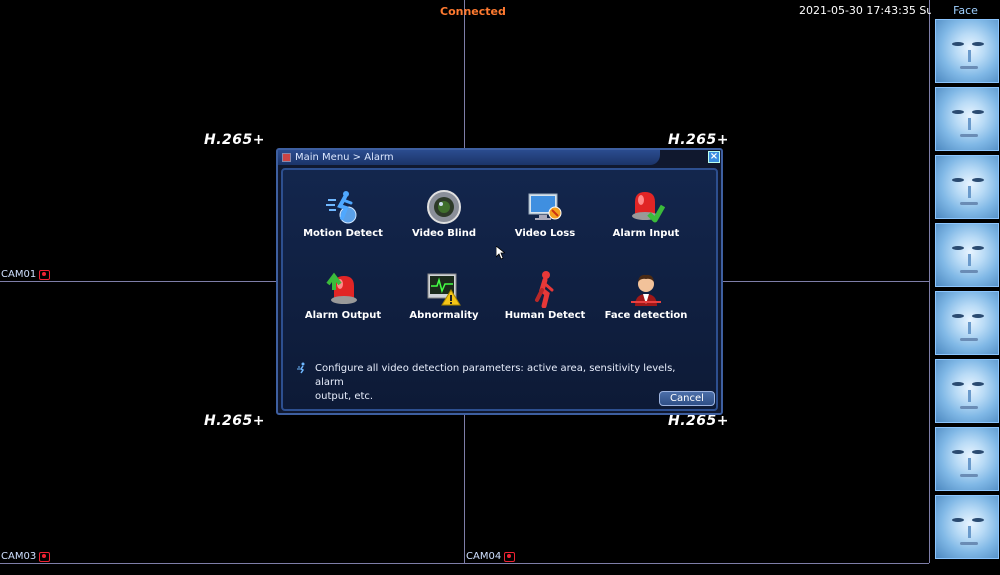 This screenshot has width=1000, height=575. What do you see at coordinates (19, 556) in the screenshot?
I see `camera-name: CAM03` at bounding box center [19, 556].